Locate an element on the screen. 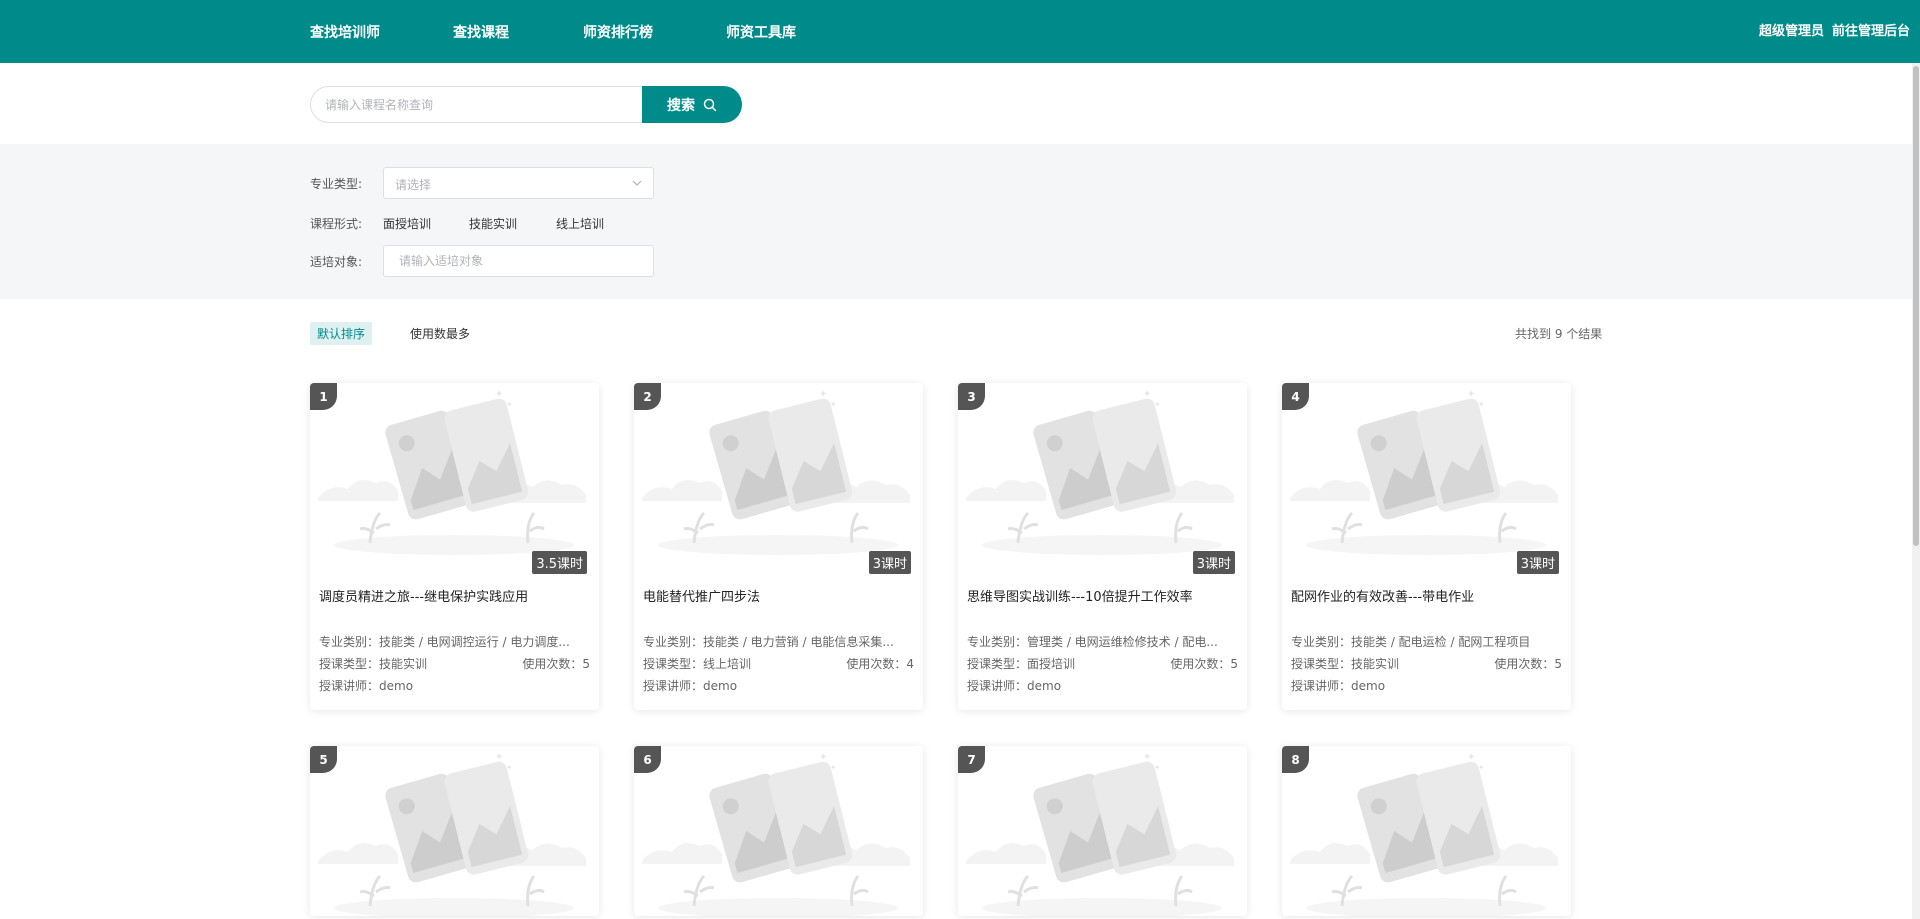 The height and width of the screenshot is (919, 1920). form-option-skill: 技能实训 is located at coordinates (493, 223).